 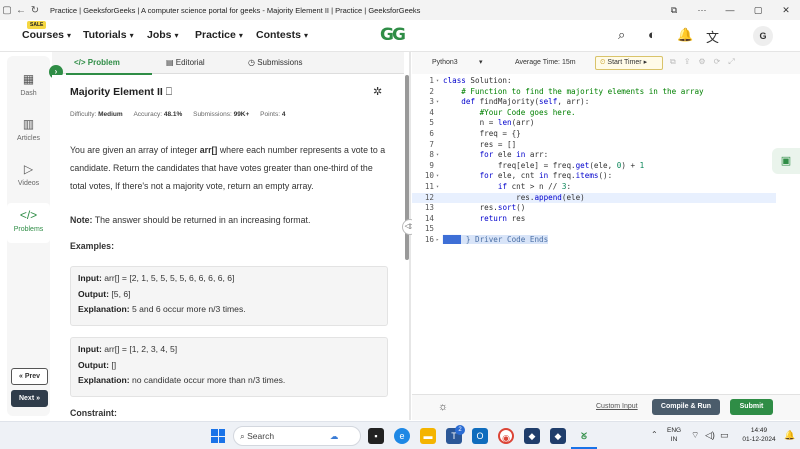 I want to click on close-icon: ✕, so click(x=786, y=10).